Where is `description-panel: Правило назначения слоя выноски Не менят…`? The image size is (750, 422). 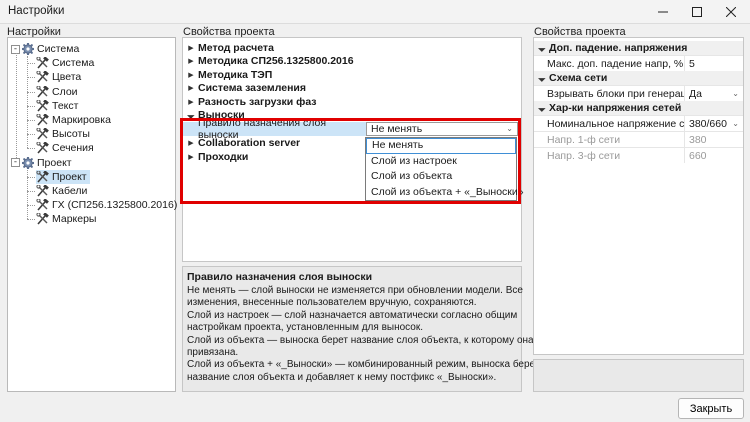 description-panel: Правило назначения слоя выноски Не менят… is located at coordinates (360, 329).